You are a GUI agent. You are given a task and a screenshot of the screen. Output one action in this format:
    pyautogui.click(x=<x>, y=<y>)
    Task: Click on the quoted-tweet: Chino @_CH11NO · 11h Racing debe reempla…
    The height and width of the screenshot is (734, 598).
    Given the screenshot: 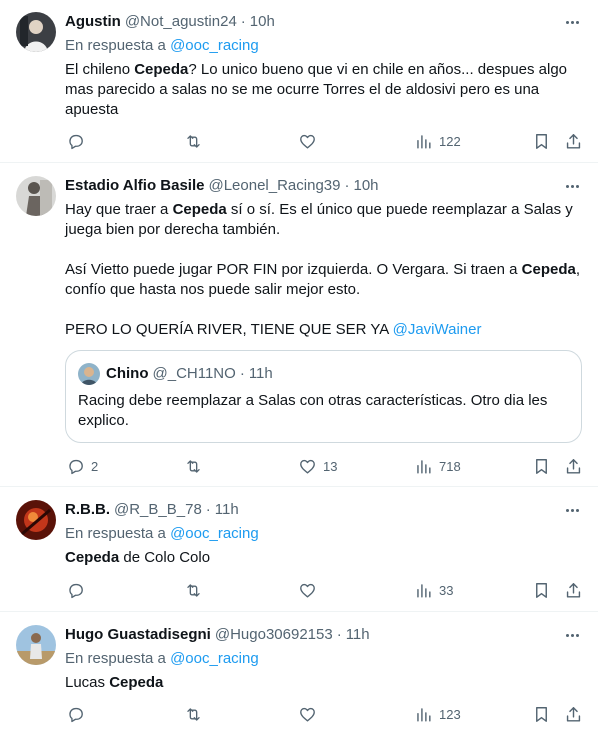 What is the action you would take?
    pyautogui.click(x=323, y=396)
    